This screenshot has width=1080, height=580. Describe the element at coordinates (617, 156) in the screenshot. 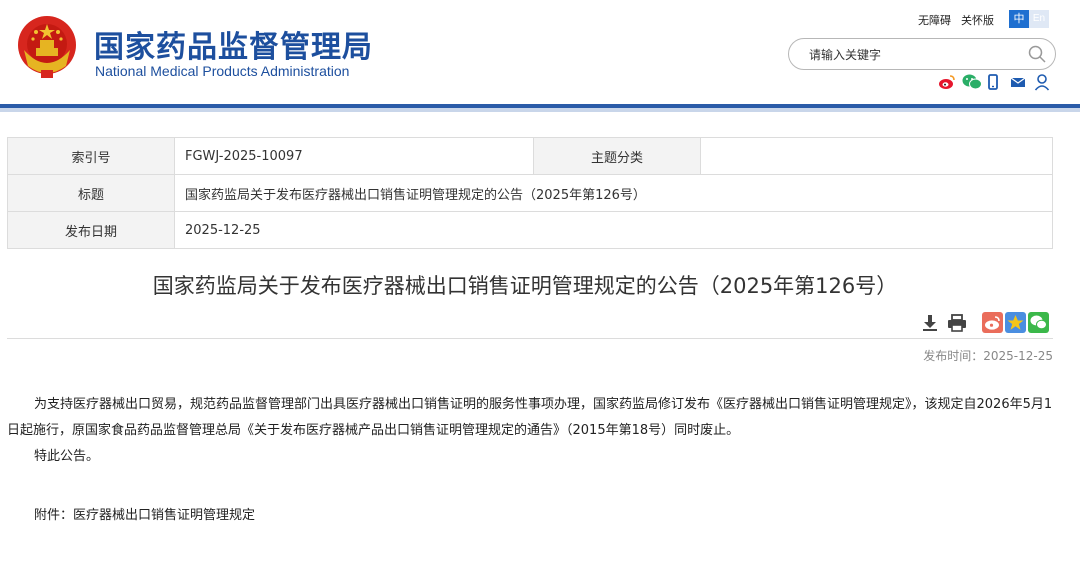

I see `topic-label: 主题分类` at that location.